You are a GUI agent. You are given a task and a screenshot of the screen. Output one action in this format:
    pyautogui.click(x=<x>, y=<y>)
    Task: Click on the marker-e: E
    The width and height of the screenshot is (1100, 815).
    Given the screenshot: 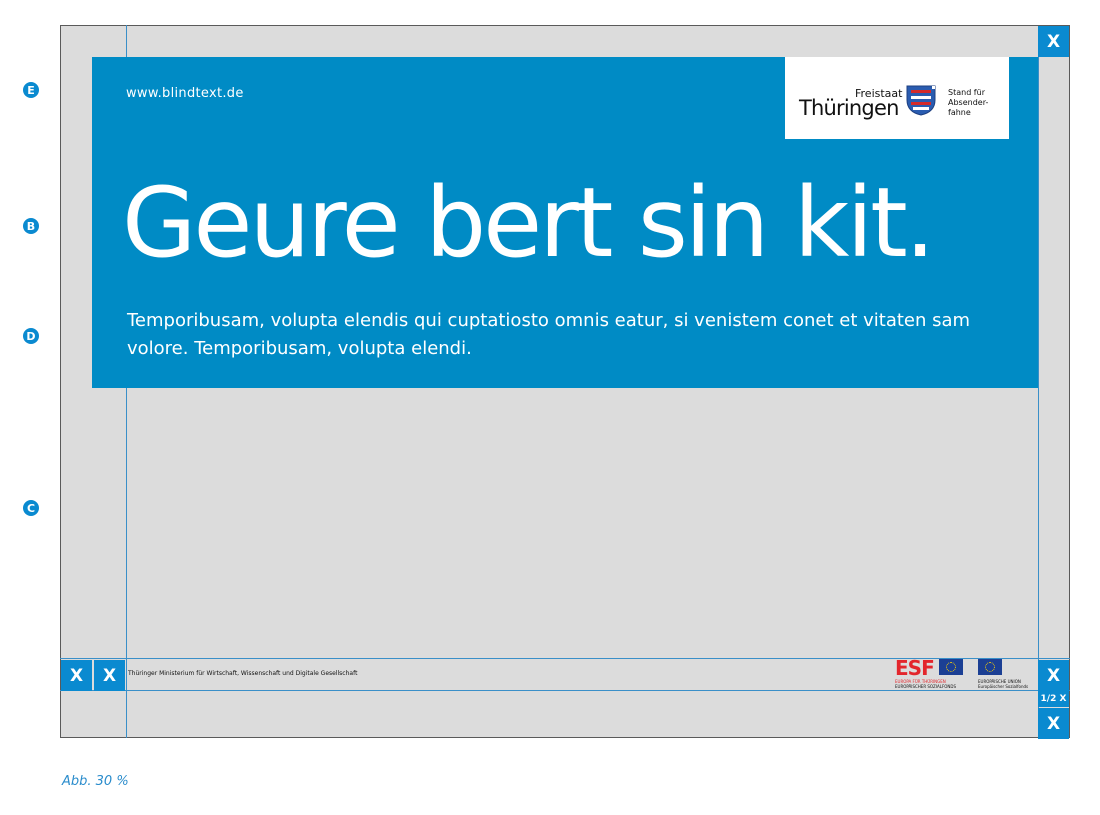 What is the action you would take?
    pyautogui.click(x=31, y=90)
    